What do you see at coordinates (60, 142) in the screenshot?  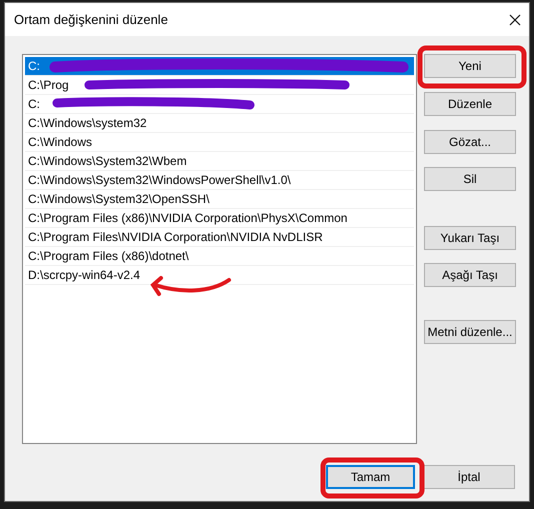 I see `path-item: C:\Windows` at bounding box center [60, 142].